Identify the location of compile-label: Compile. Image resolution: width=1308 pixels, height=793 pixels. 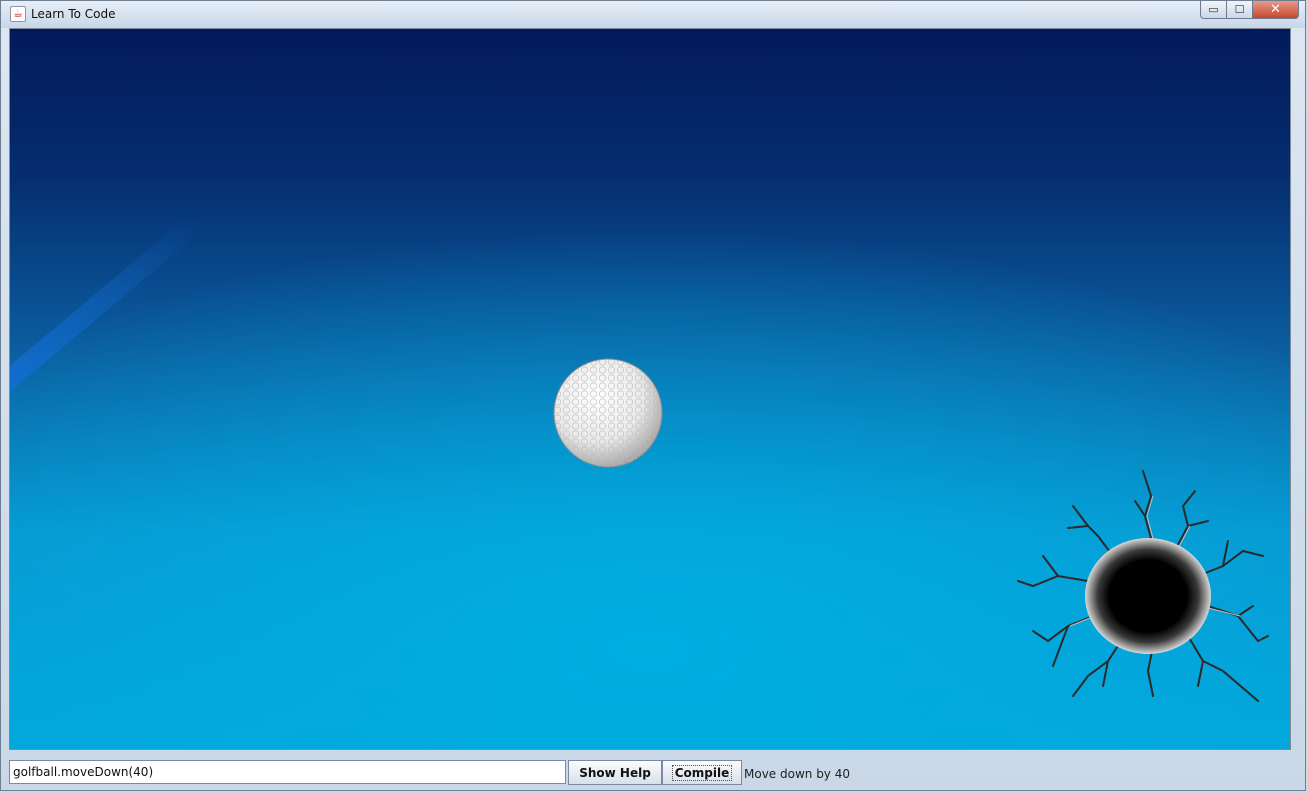
(702, 772).